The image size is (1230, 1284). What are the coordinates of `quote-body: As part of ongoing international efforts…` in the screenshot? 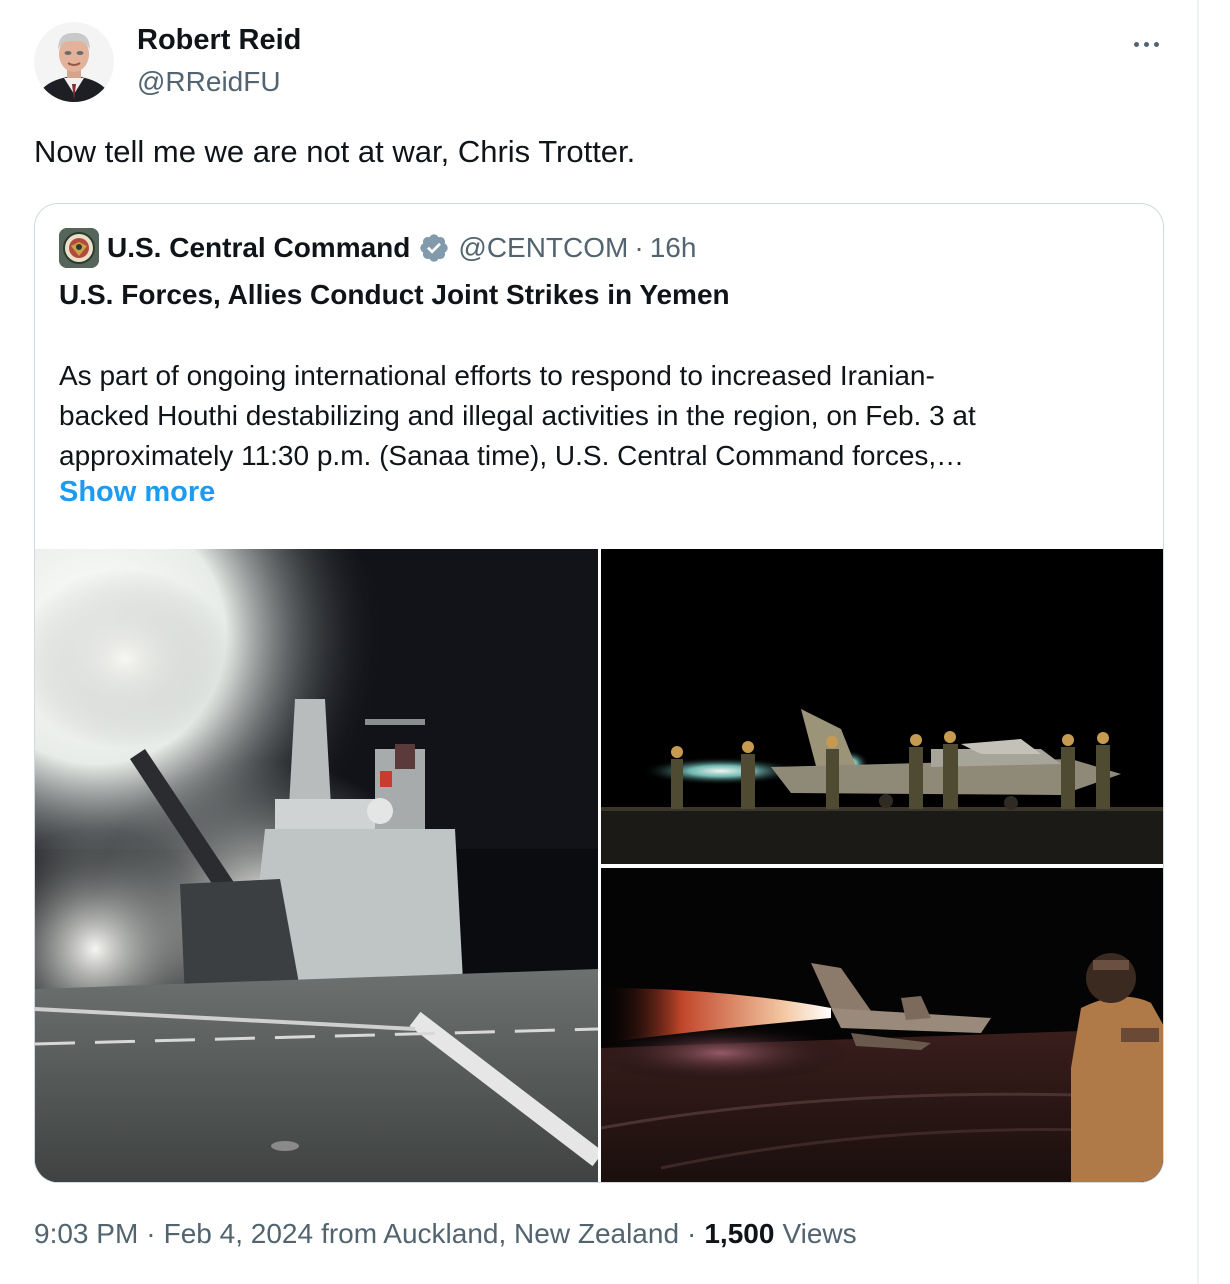 It's located at (599, 416).